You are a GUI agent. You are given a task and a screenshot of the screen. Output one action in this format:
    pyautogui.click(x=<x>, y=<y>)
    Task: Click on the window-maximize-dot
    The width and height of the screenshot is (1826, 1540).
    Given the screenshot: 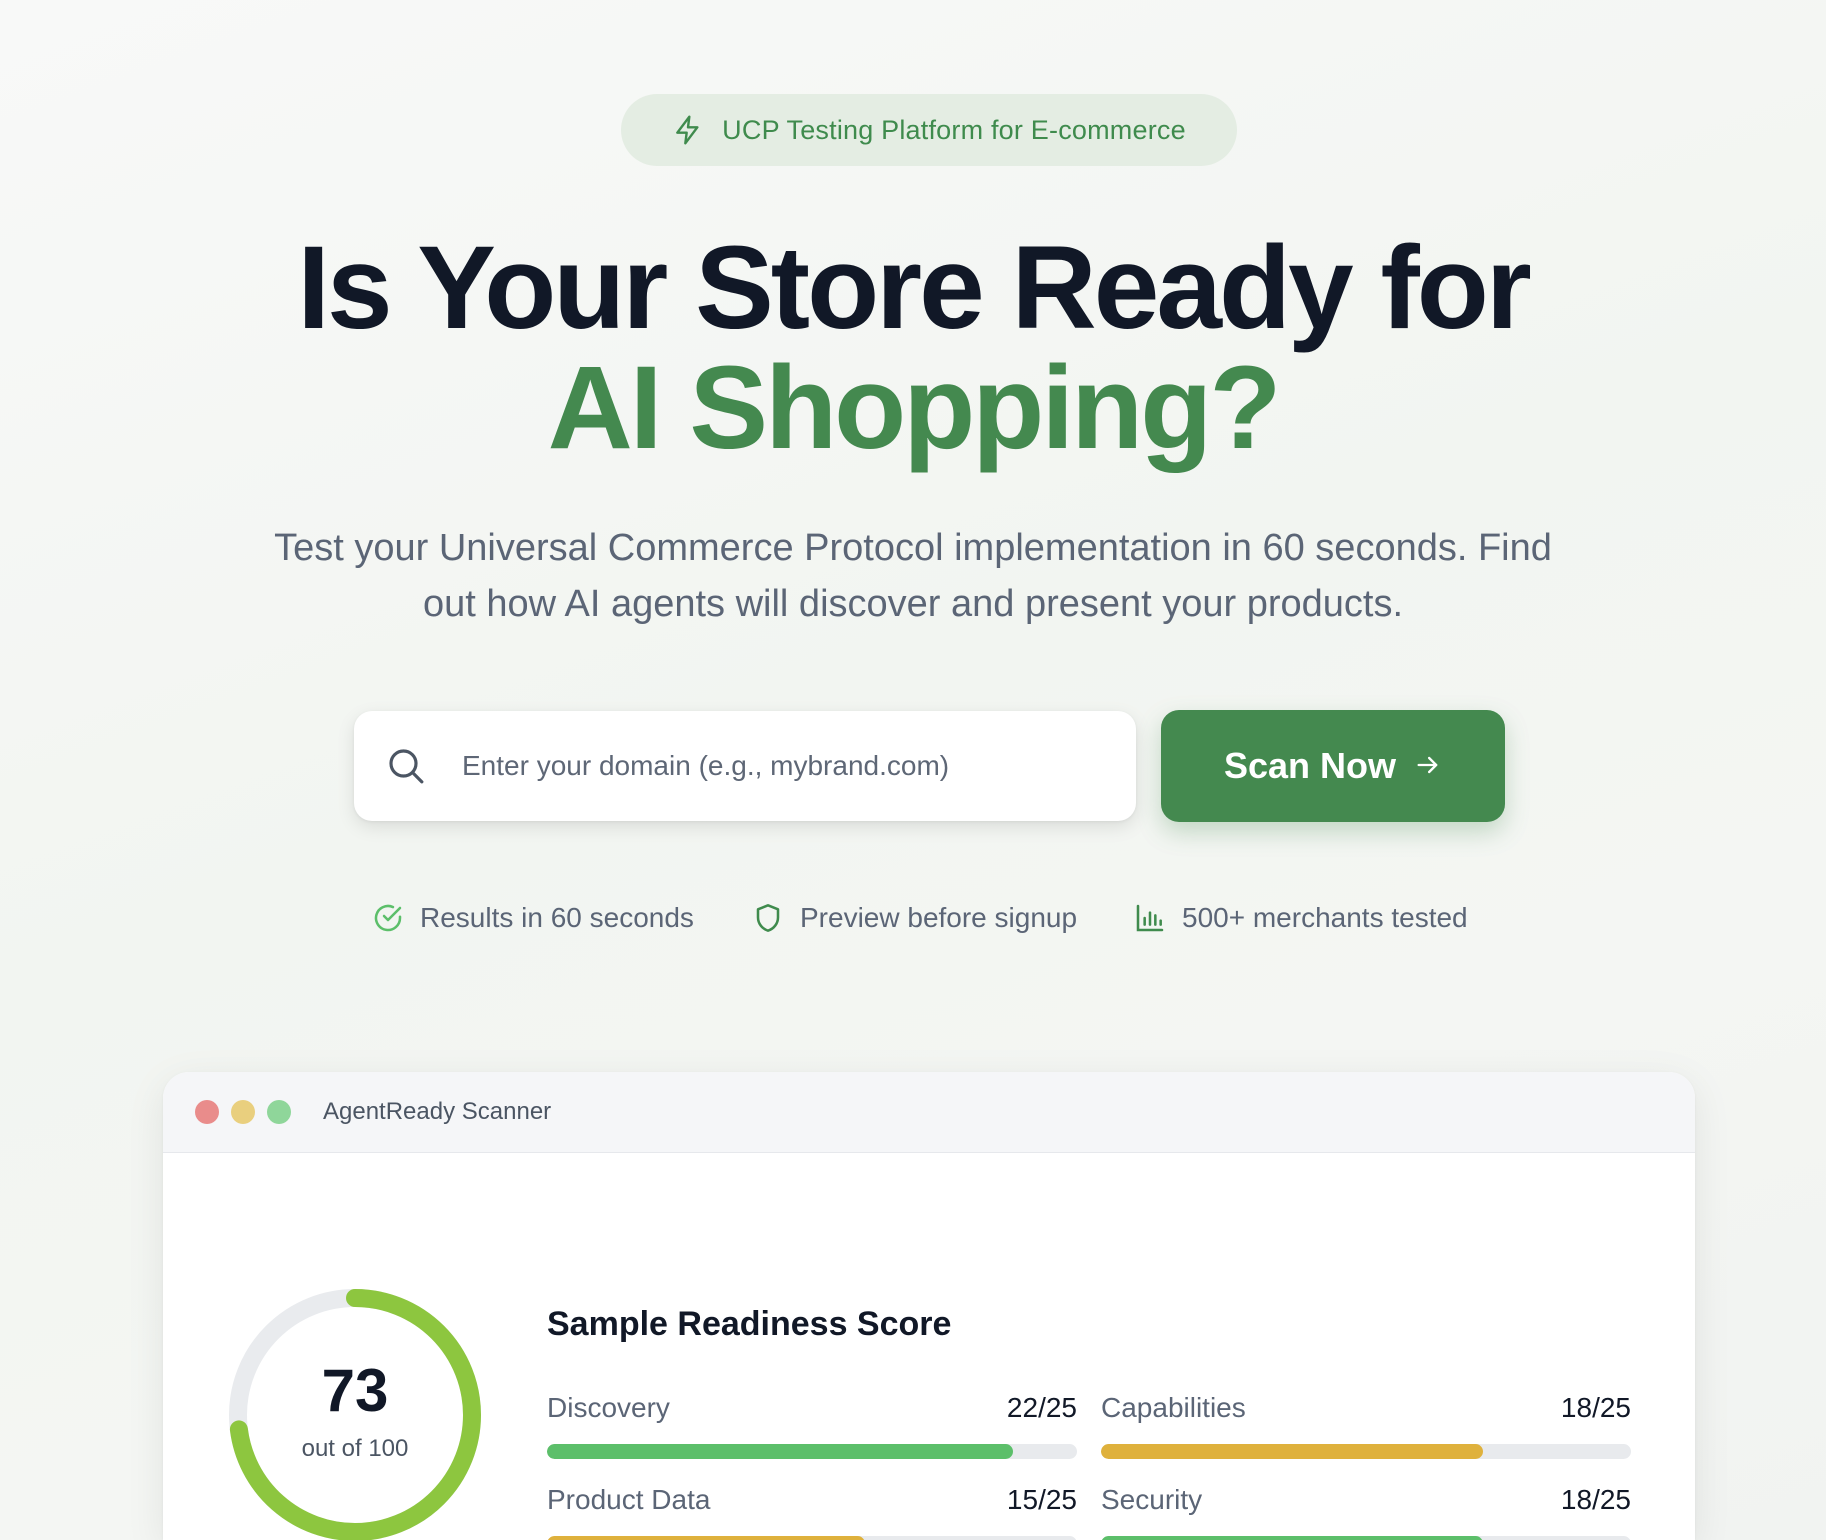 What is the action you would take?
    pyautogui.click(x=279, y=1112)
    